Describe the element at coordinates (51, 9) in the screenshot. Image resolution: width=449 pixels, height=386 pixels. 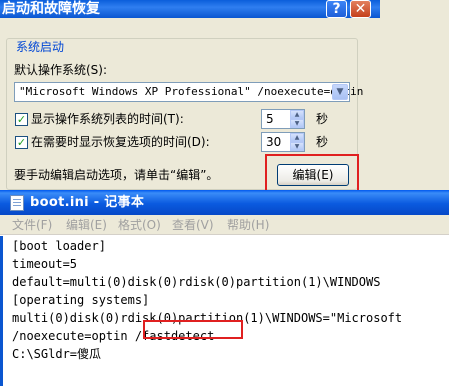
I see `dialog-title: 启动和故障恢复` at that location.